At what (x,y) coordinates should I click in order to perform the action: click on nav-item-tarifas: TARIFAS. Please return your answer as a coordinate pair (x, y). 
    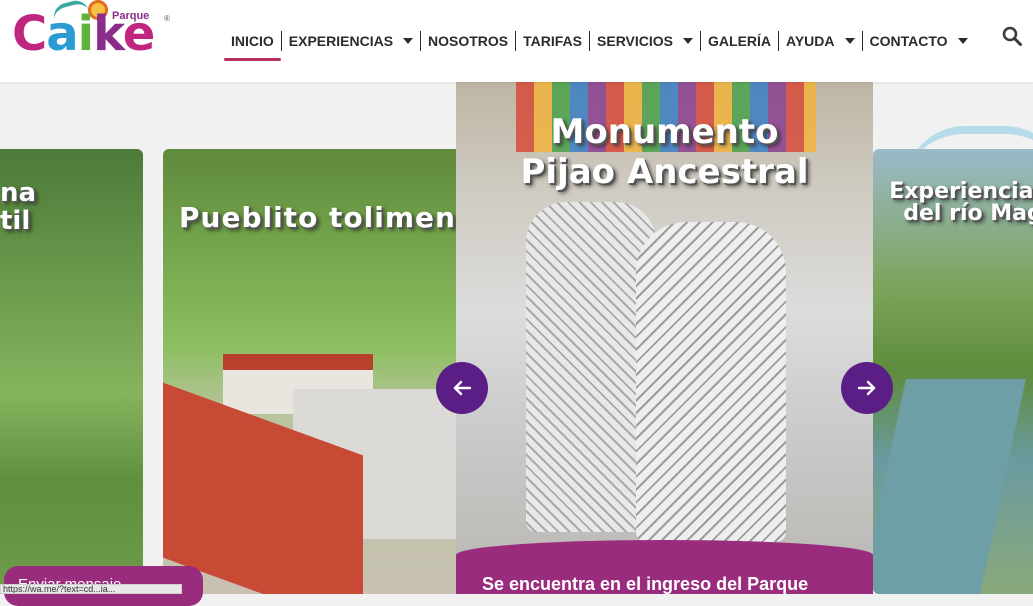
    Looking at the image, I should click on (552, 41).